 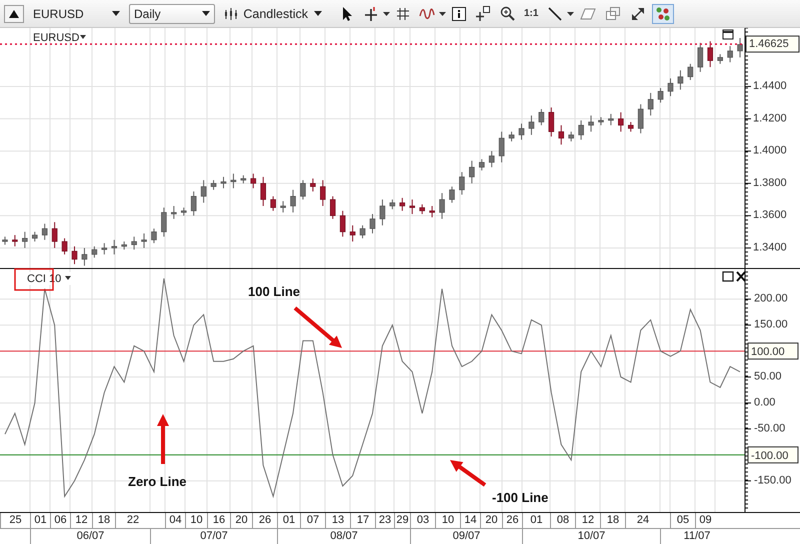 What do you see at coordinates (241, 520) in the screenshot?
I see `date-label: 20` at bounding box center [241, 520].